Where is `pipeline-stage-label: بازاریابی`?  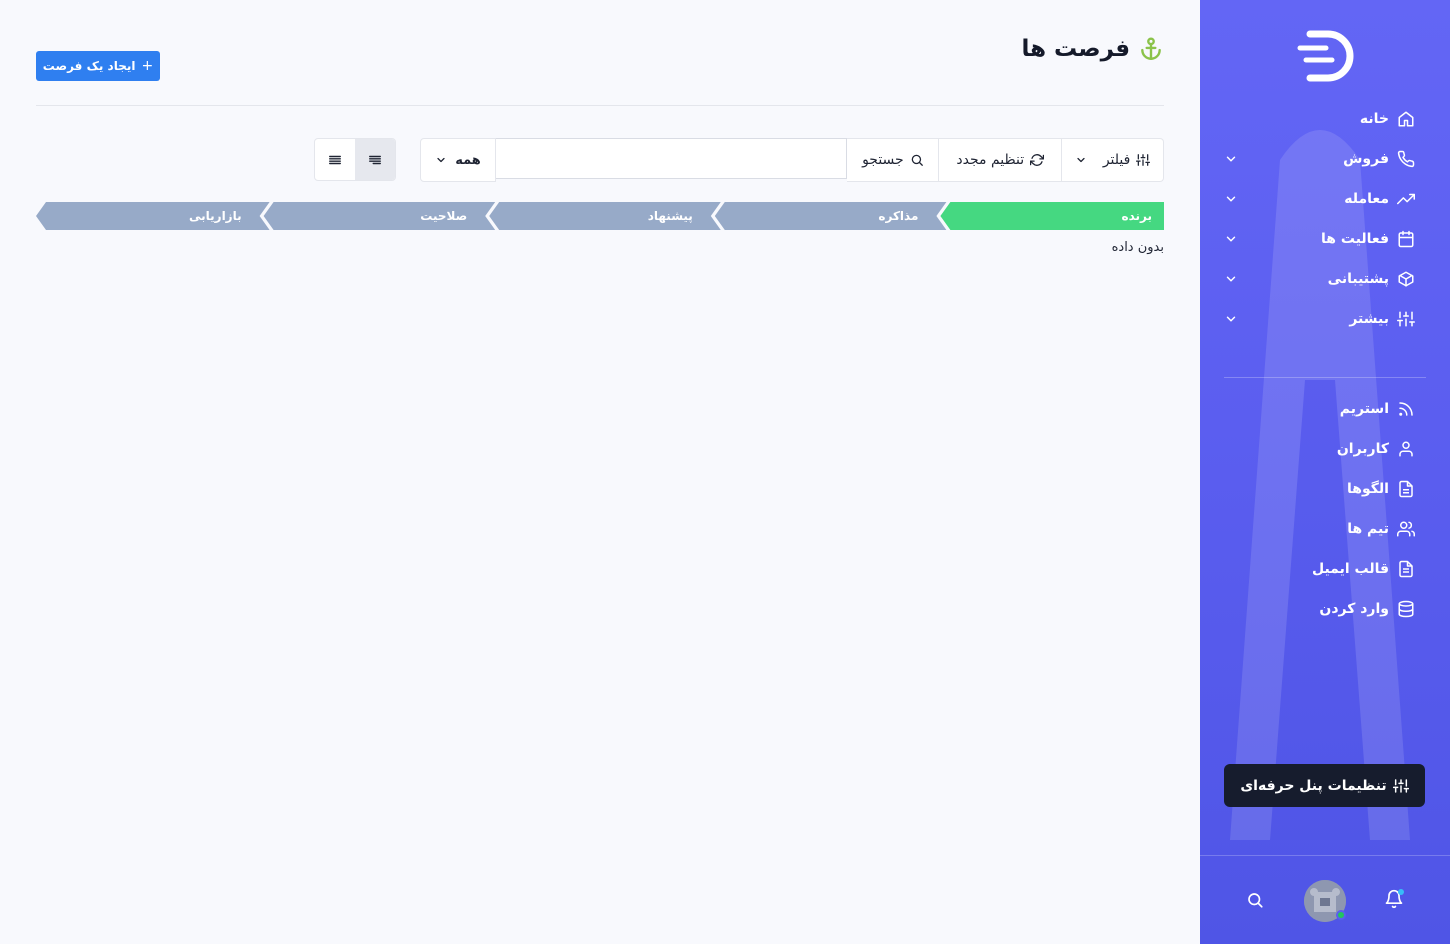 pipeline-stage-label: بازاریابی is located at coordinates (215, 216).